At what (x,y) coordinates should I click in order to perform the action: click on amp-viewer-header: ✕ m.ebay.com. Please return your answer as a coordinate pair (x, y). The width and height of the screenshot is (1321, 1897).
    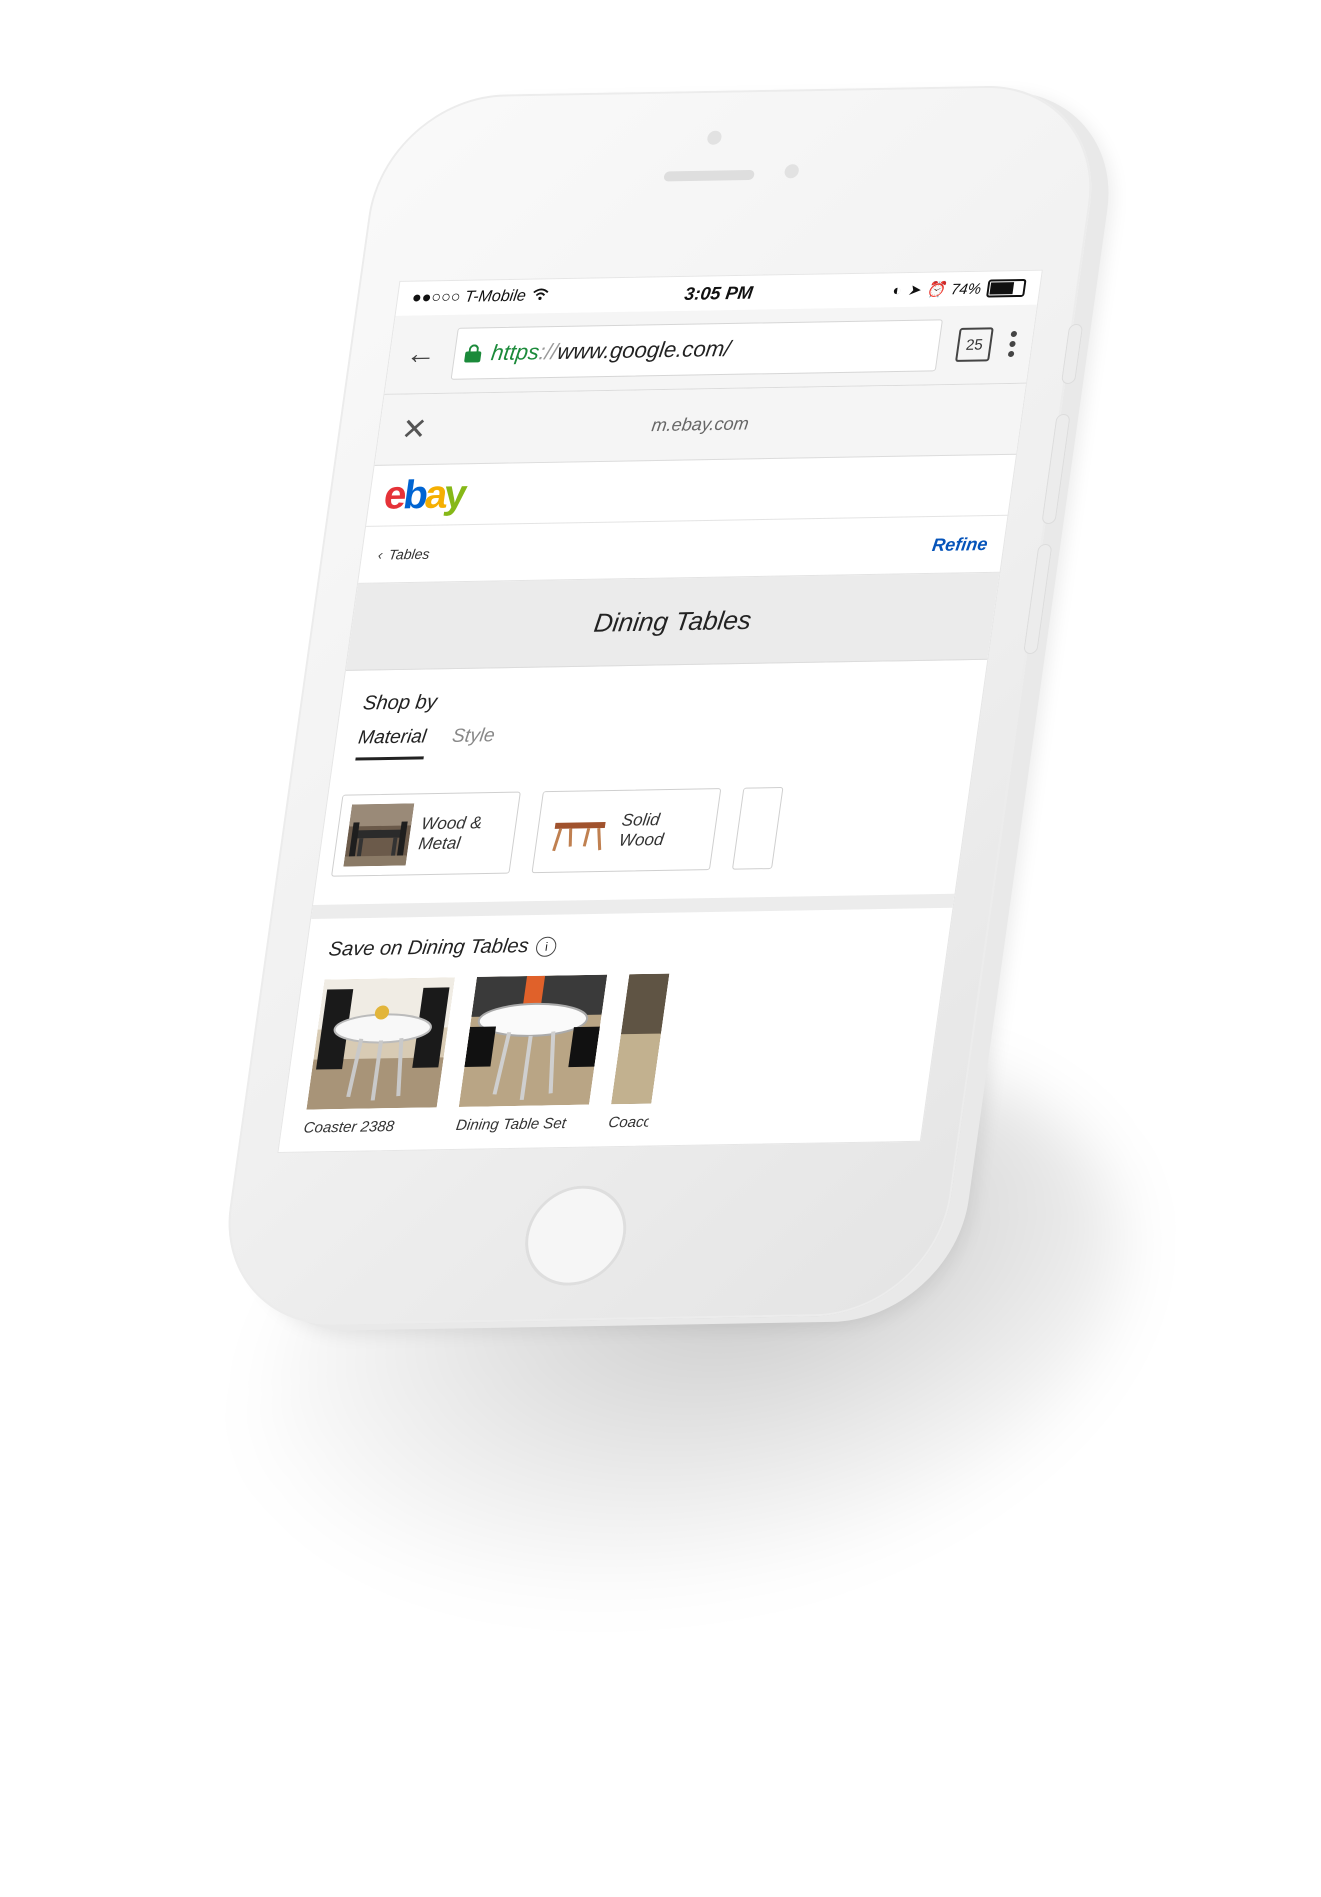
    Looking at the image, I should click on (700, 424).